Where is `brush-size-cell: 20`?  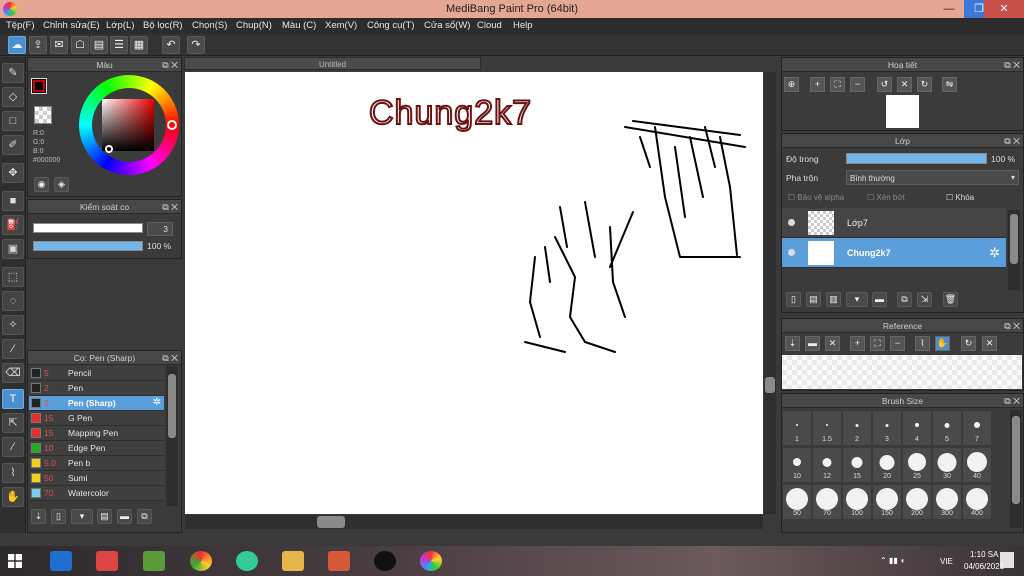 brush-size-cell: 20 is located at coordinates (887, 465).